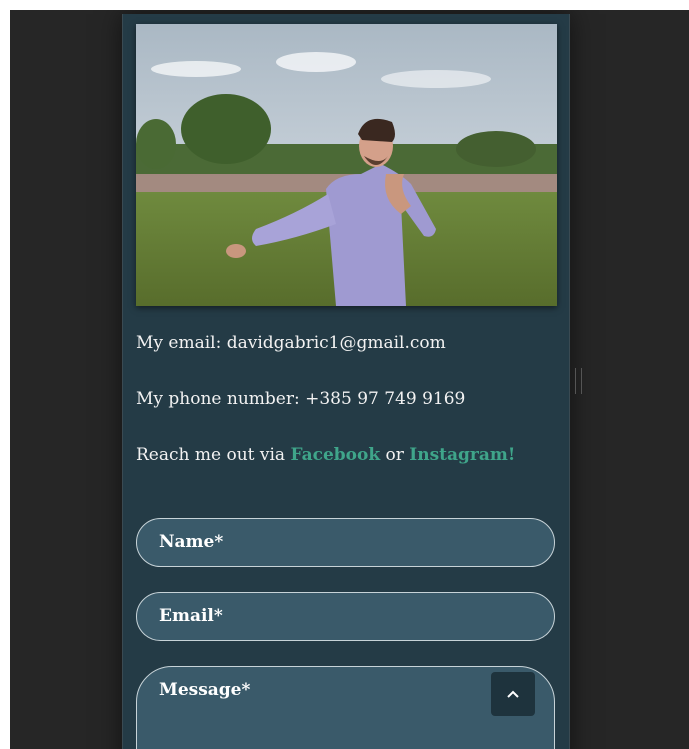 The width and height of the screenshot is (689, 749). What do you see at coordinates (395, 455) in the screenshot?
I see `social-or: or` at bounding box center [395, 455].